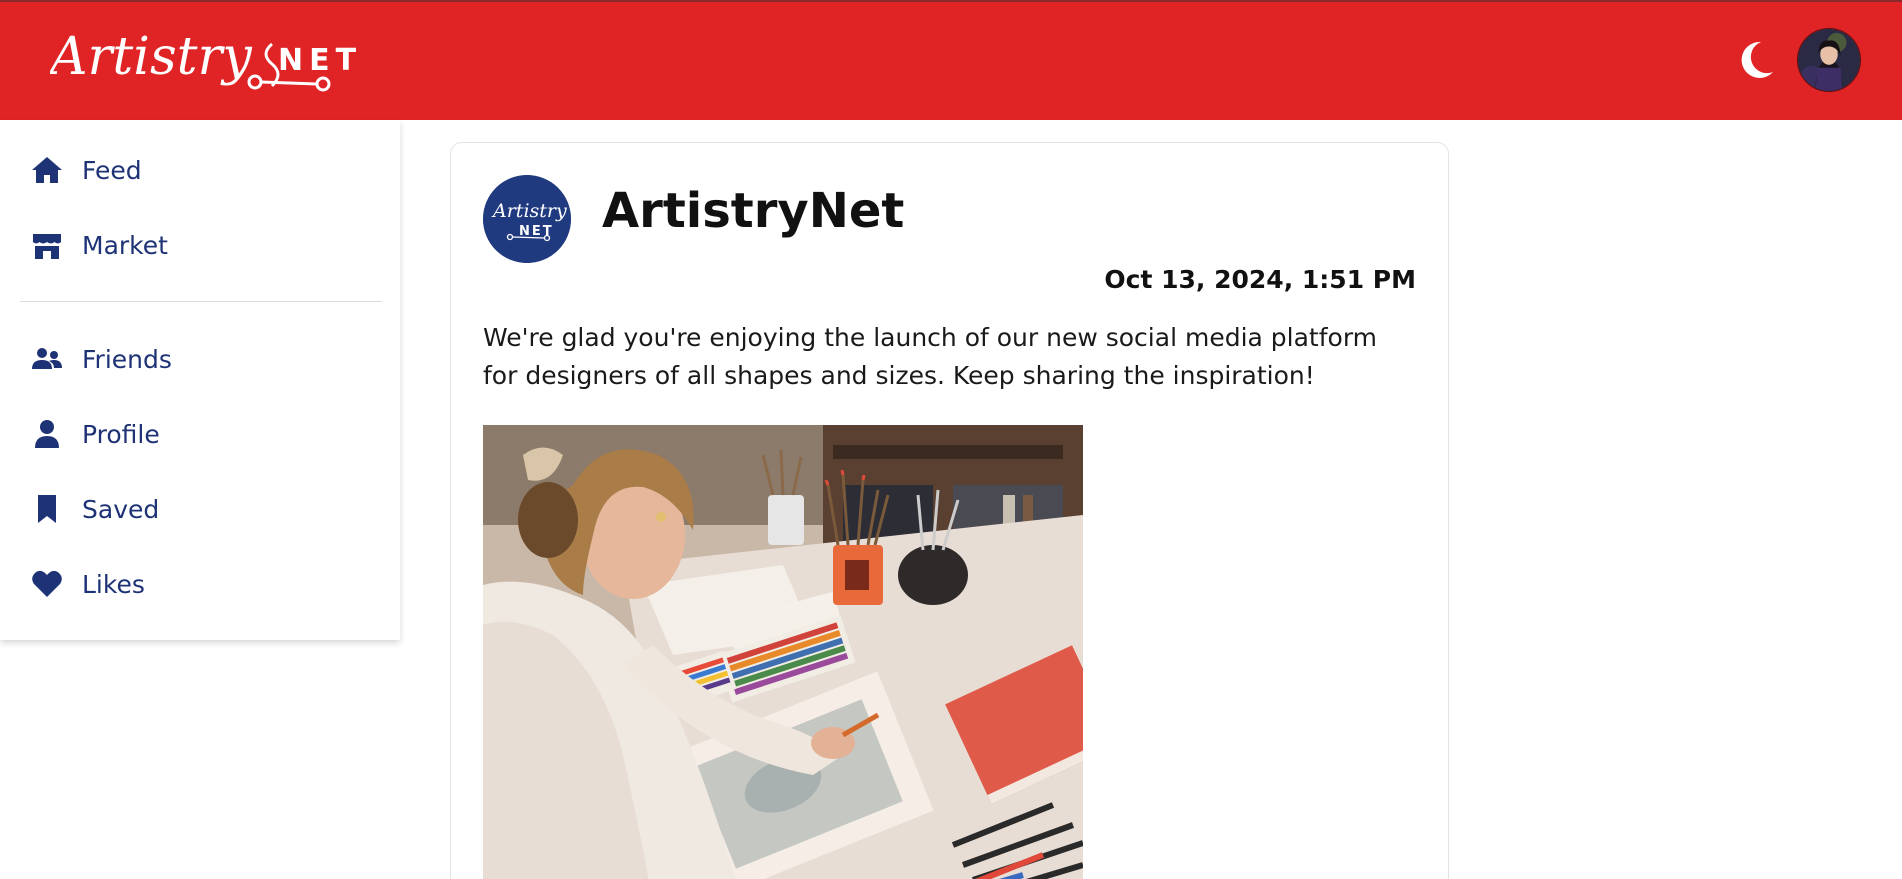 This screenshot has height=879, width=1902. Describe the element at coordinates (121, 509) in the screenshot. I see `sidebar-item-label: Saved` at that location.